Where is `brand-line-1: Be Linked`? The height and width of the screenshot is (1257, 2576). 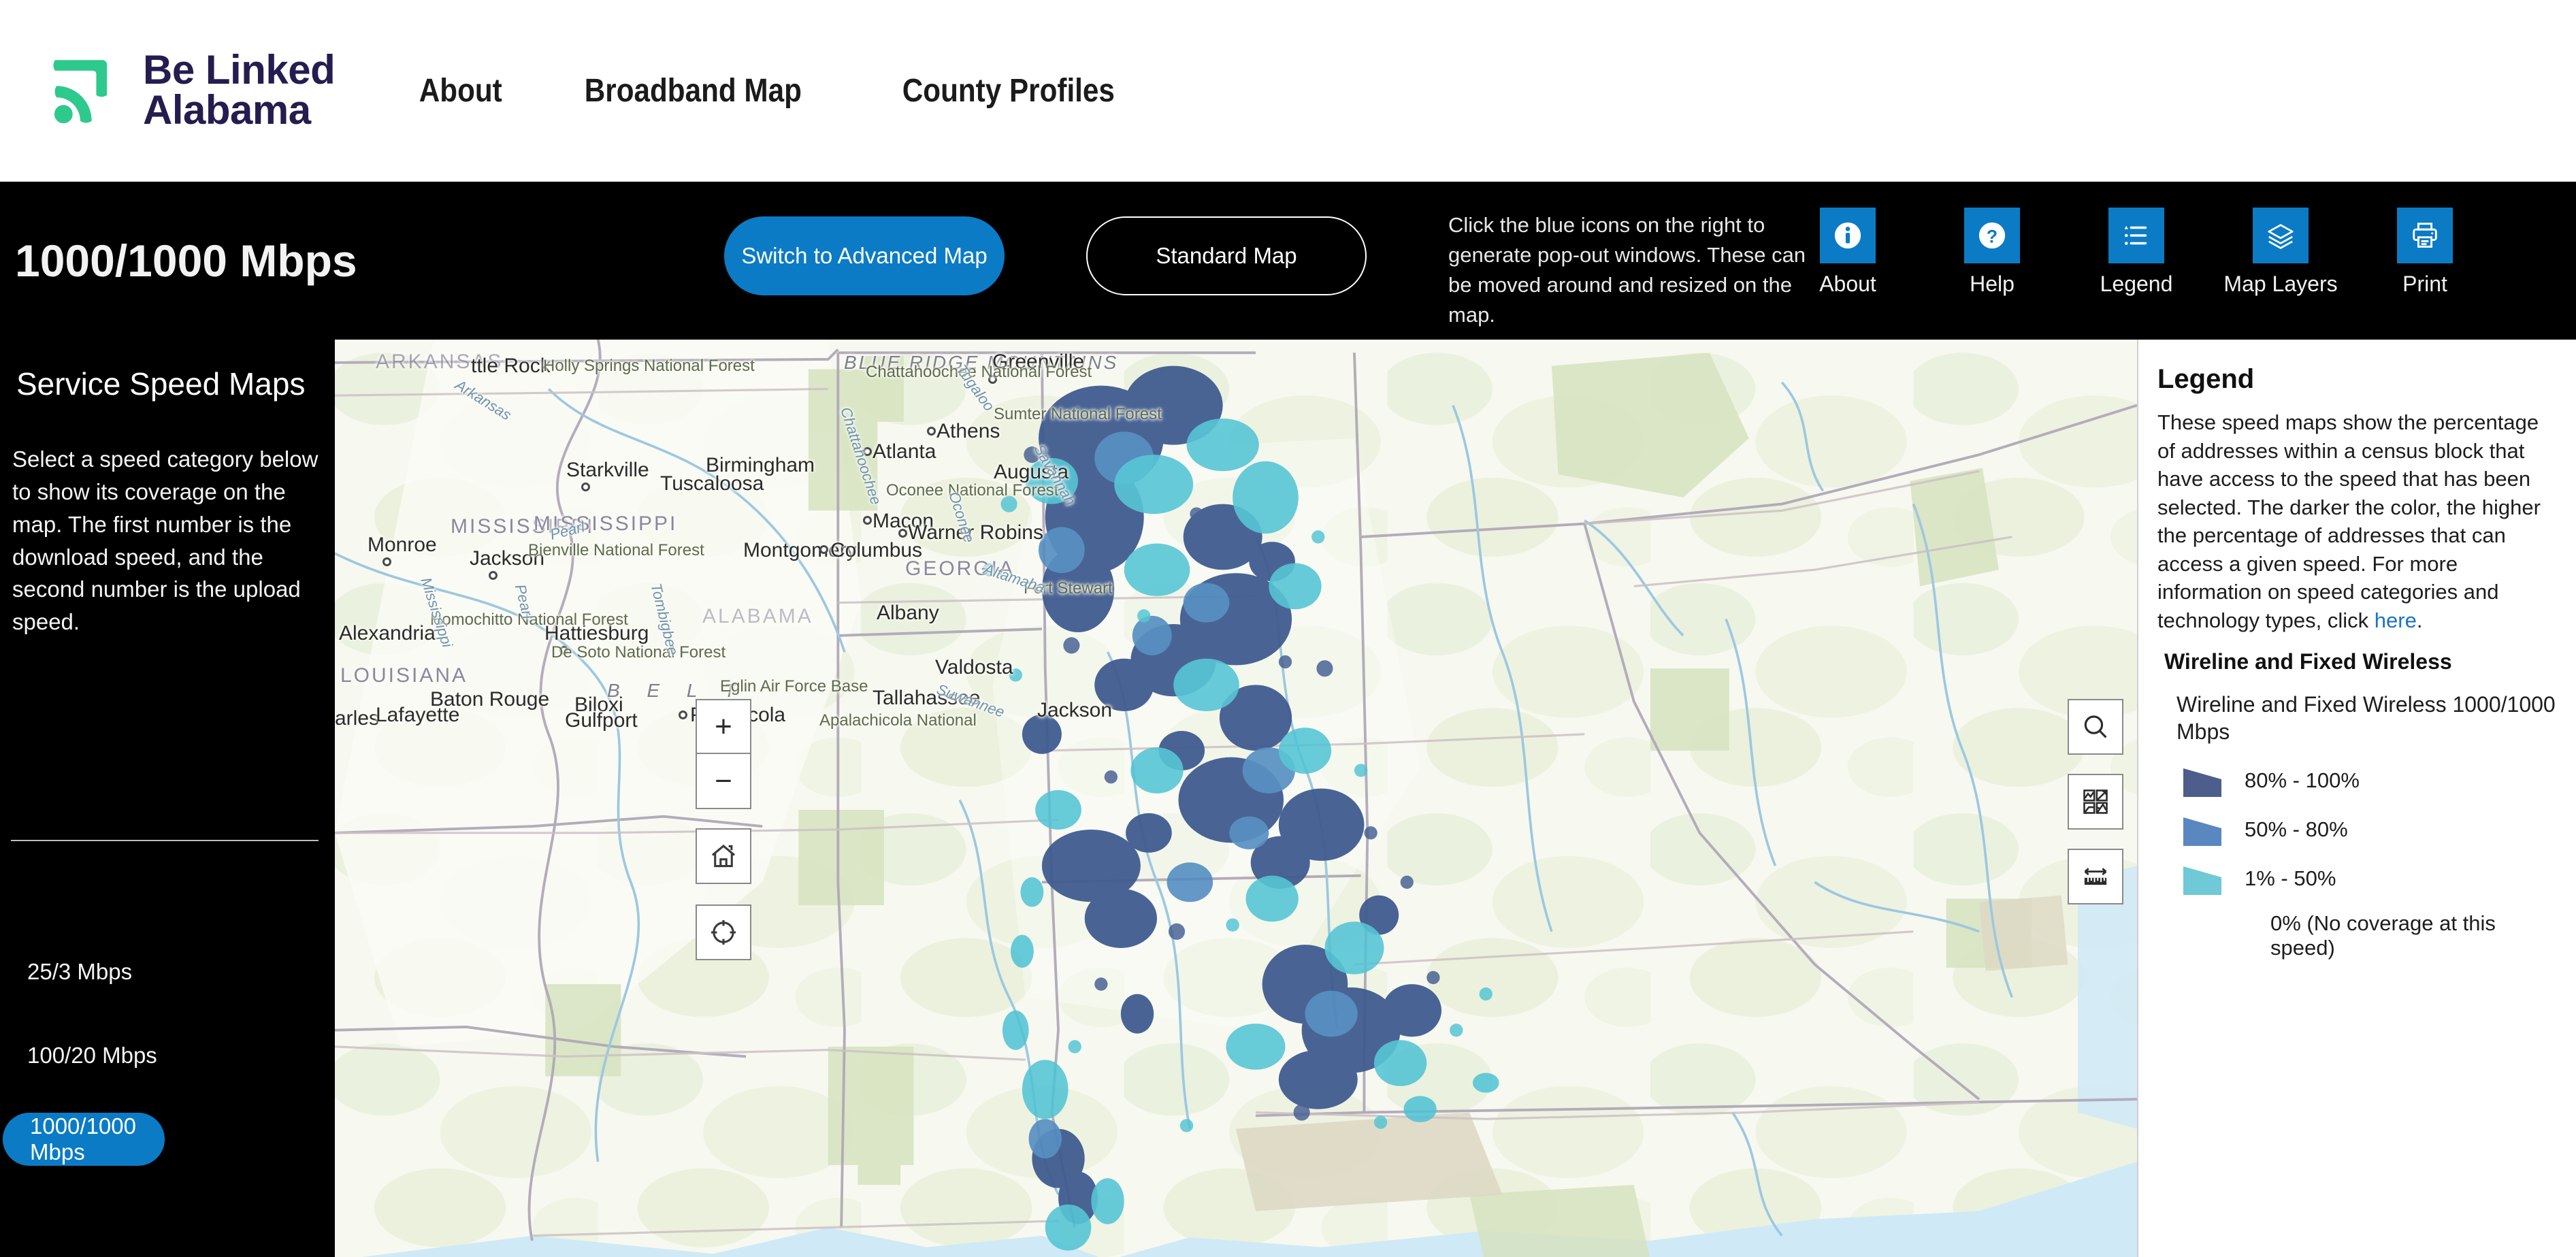
brand-line-1: Be Linked is located at coordinates (239, 70).